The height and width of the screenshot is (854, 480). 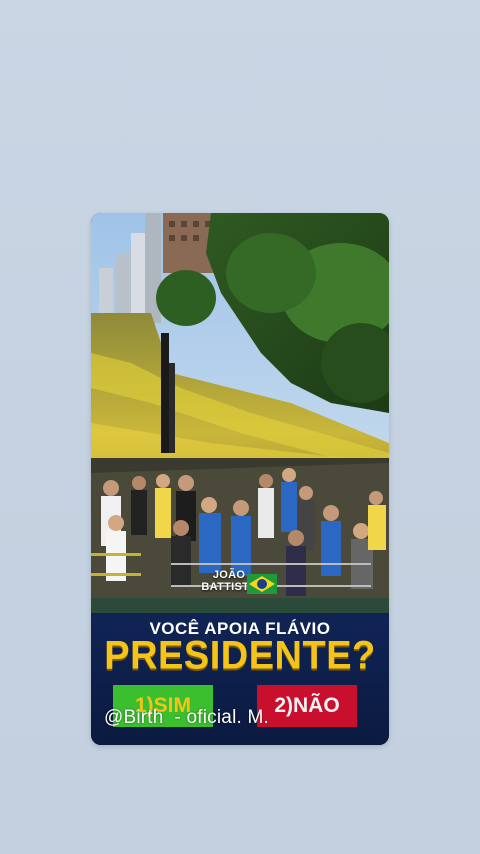 I want to click on poll-headline: PRESIDENTE?, so click(x=240, y=656).